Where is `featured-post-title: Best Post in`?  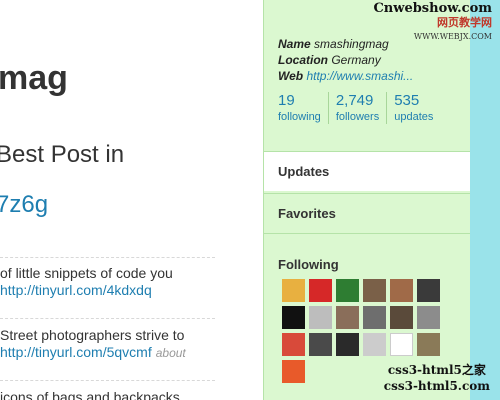
featured-post-title: Best Post in is located at coordinates (62, 154).